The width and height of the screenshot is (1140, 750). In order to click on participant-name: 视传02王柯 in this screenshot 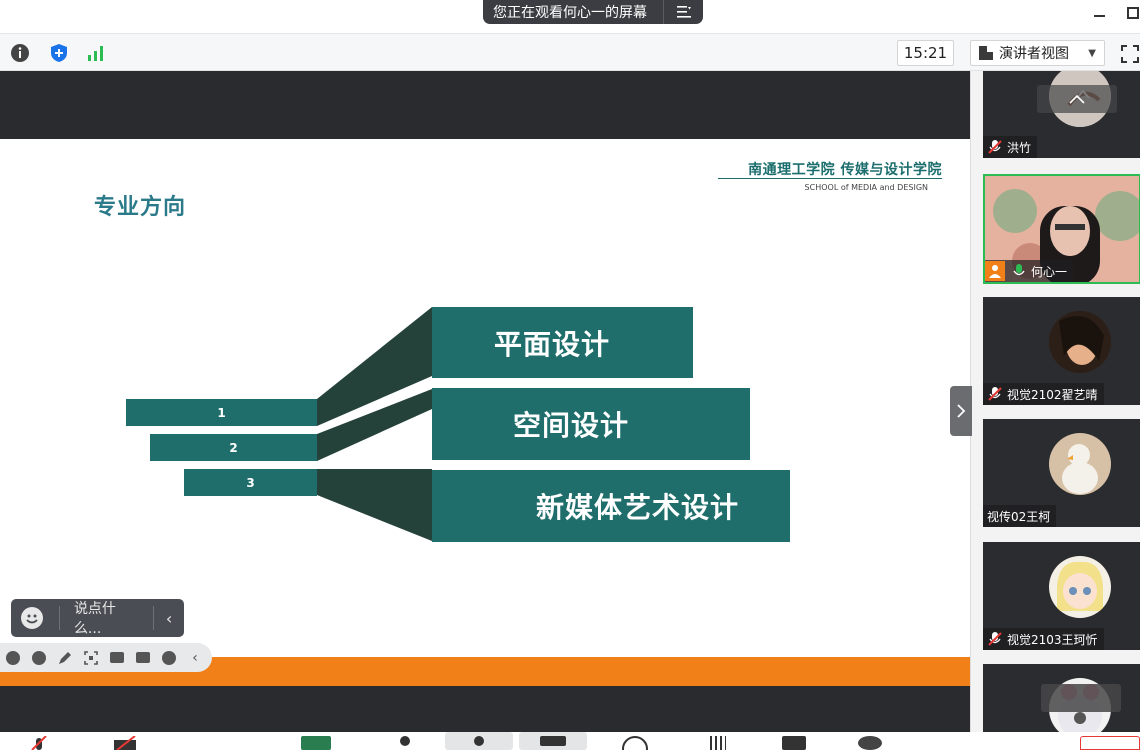, I will do `click(1019, 516)`.